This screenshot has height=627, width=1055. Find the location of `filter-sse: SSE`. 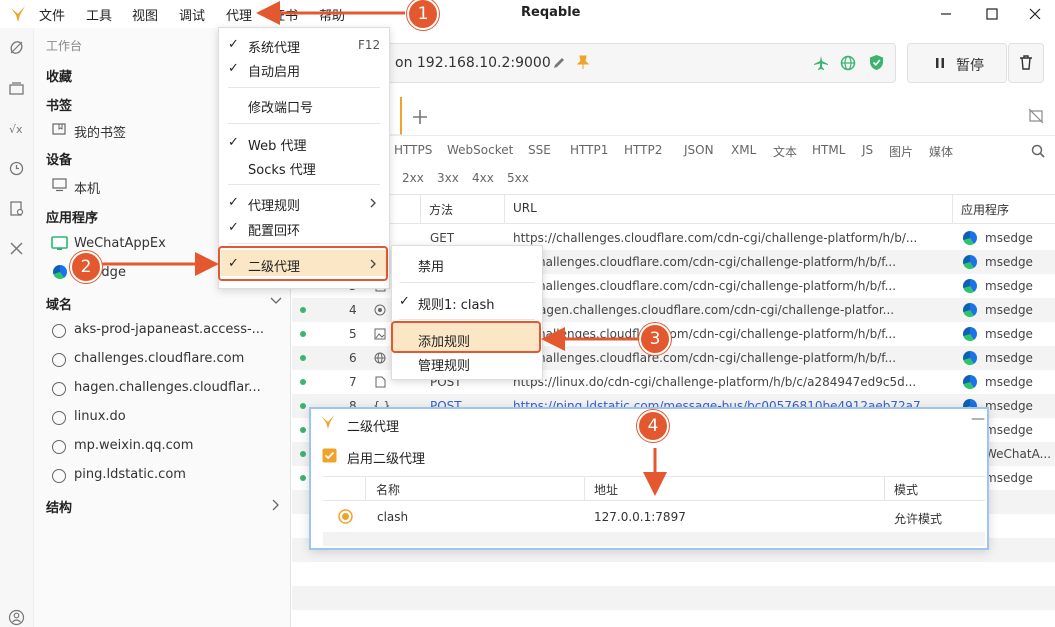

filter-sse: SSE is located at coordinates (539, 150).